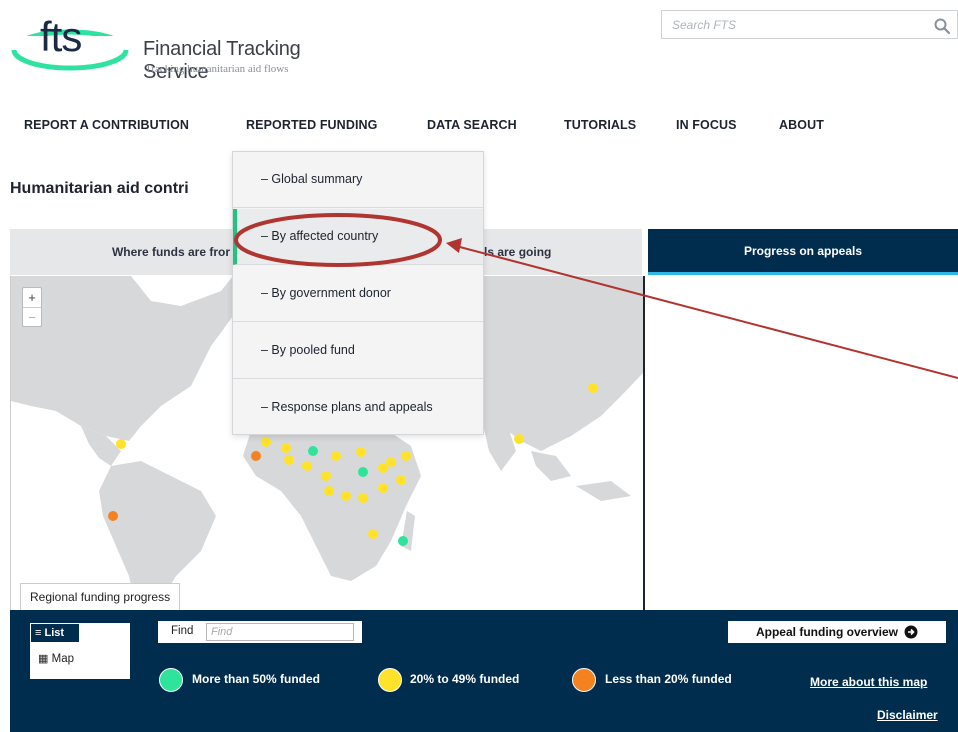 The image size is (958, 732). What do you see at coordinates (911, 632) in the screenshot?
I see `arrow-circle-right-icon` at bounding box center [911, 632].